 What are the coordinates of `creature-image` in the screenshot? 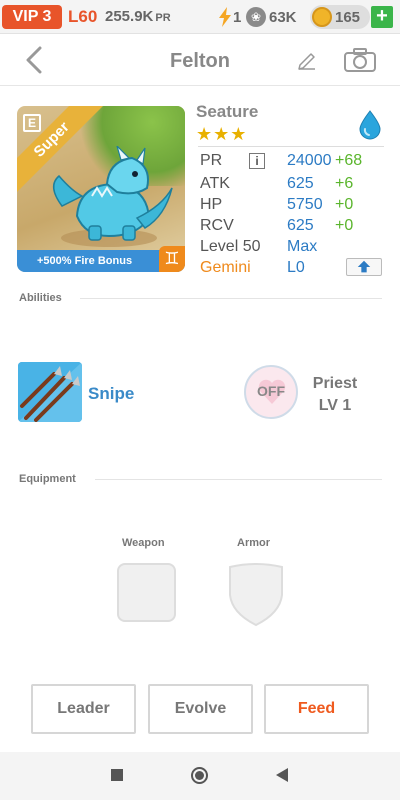 It's located at (113, 196).